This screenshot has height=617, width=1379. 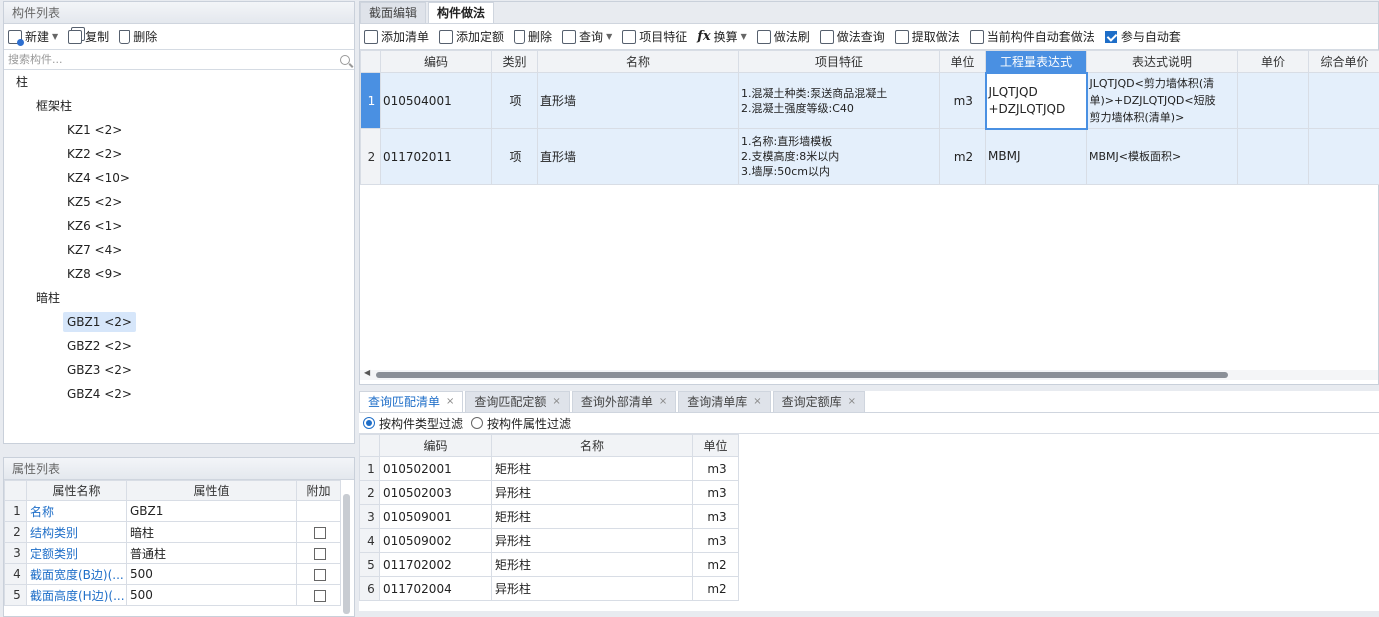 I want to click on tree-node-item: GBZ4 <2>, so click(x=99, y=394).